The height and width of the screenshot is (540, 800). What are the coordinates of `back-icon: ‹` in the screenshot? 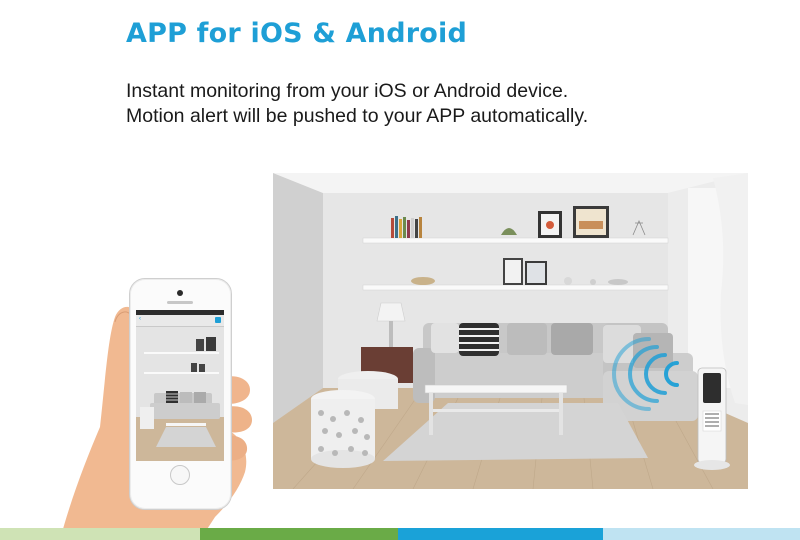 It's located at (141, 319).